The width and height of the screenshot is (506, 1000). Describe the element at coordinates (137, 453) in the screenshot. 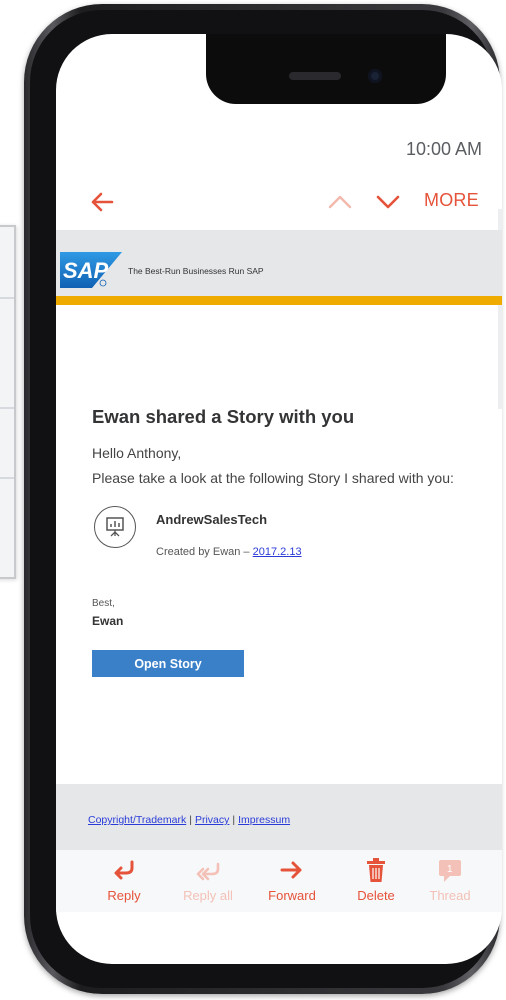

I see `greeting-text: Hello Anthony,` at that location.